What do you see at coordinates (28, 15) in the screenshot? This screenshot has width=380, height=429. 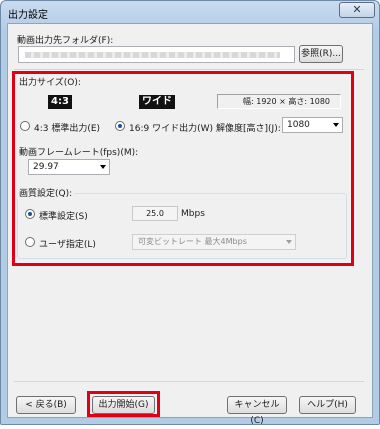 I see `window-title: 出力設定` at bounding box center [28, 15].